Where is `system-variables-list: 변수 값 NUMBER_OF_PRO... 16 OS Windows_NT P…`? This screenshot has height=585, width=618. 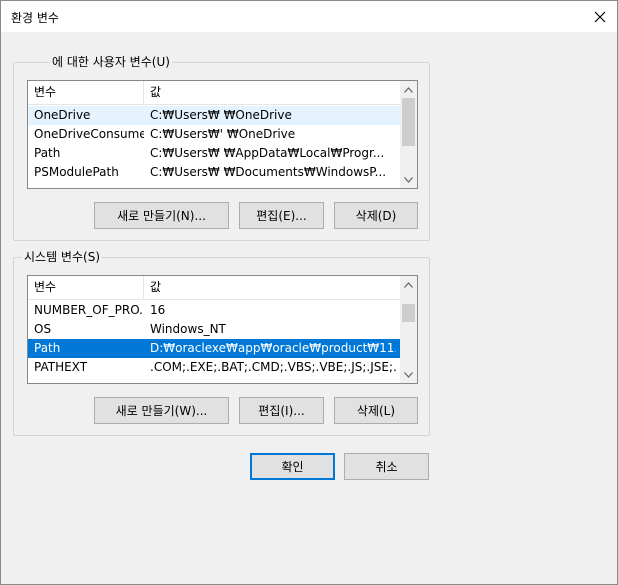 system-variables-list: 변수 값 NUMBER_OF_PRO... 16 OS Windows_NT P… is located at coordinates (222, 329).